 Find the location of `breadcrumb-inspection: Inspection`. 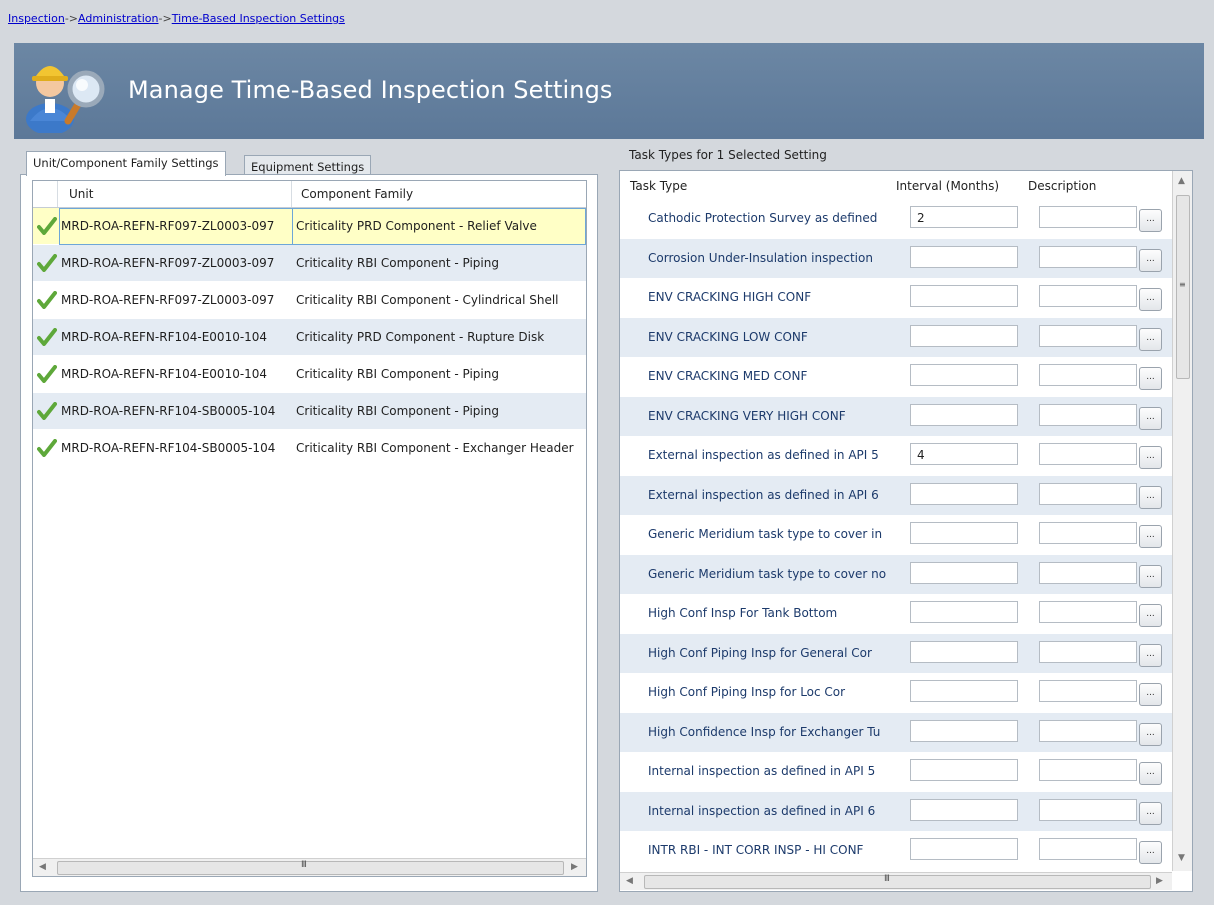

breadcrumb-inspection: Inspection is located at coordinates (36, 18).